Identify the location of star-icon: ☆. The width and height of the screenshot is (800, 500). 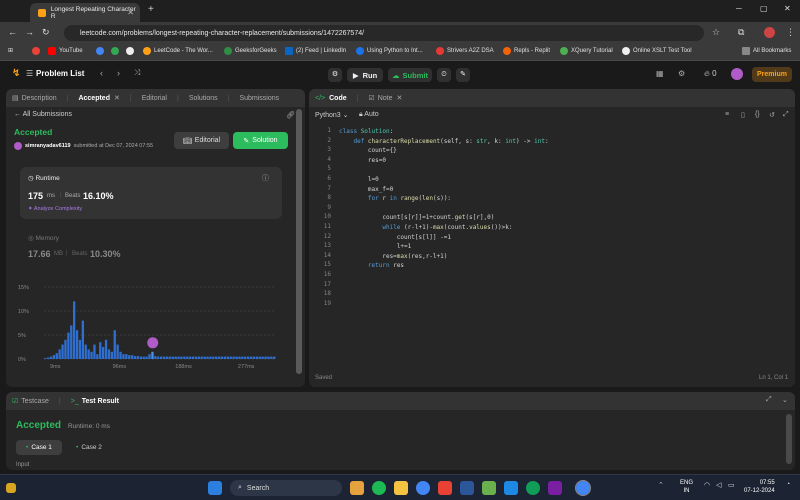
(716, 32).